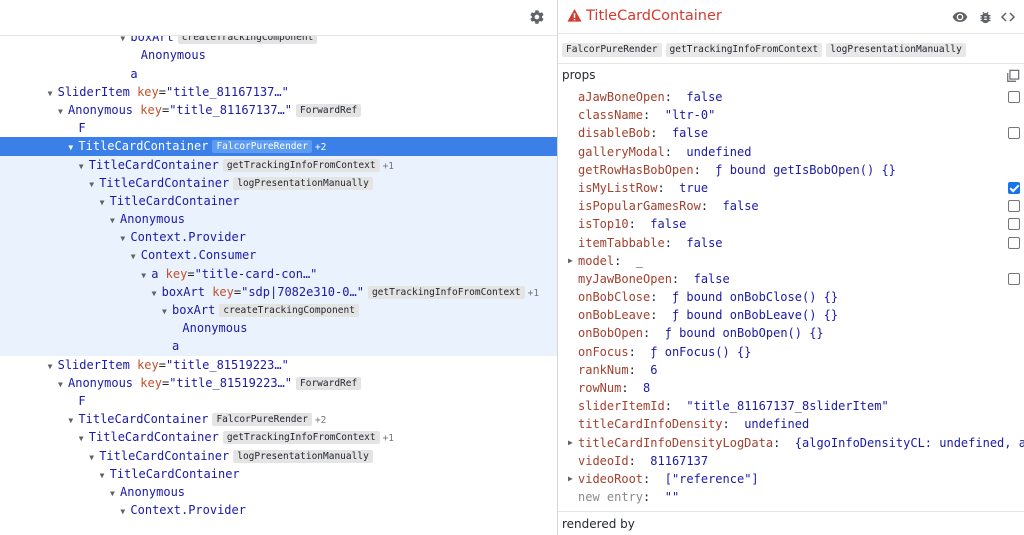  What do you see at coordinates (446, 292) in the screenshot?
I see `hoc-badge: getTrackingInfoFromContext` at bounding box center [446, 292].